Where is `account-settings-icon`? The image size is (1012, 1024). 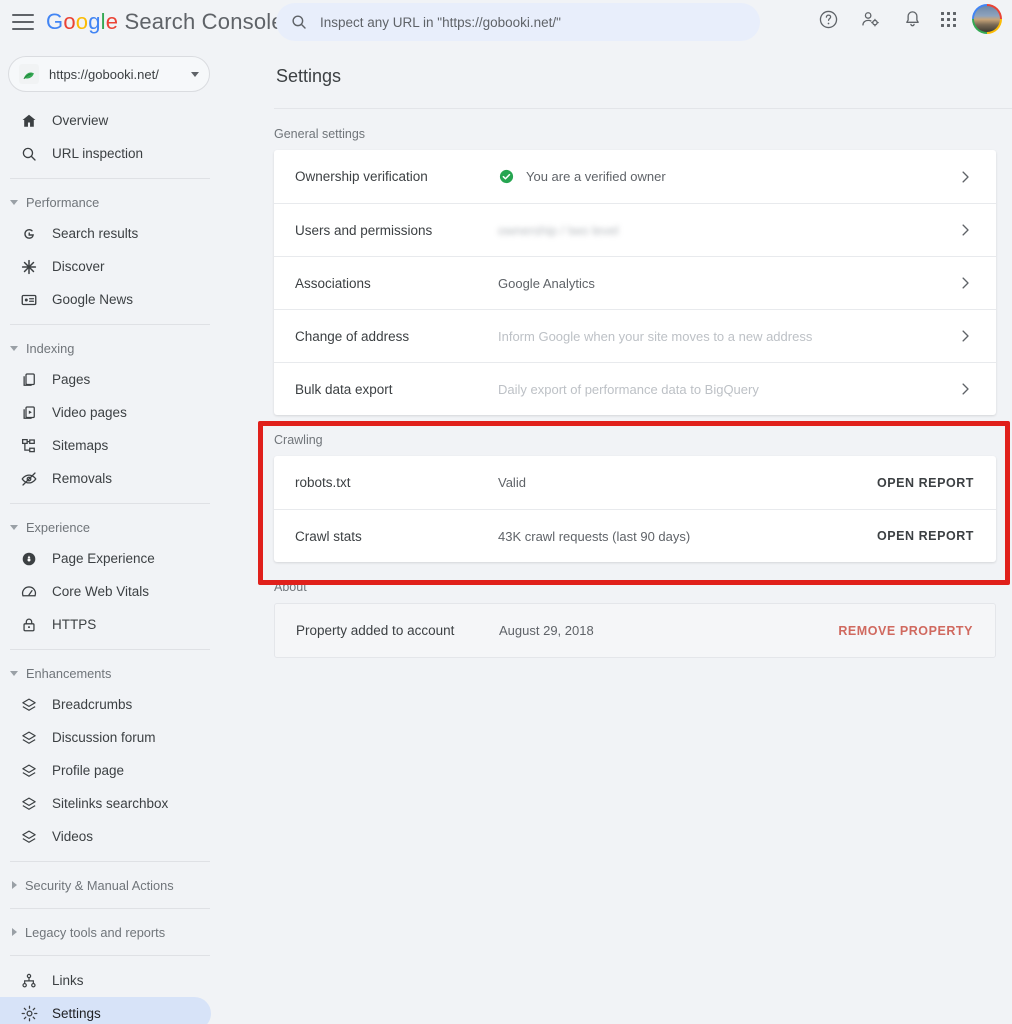
account-settings-icon is located at coordinates (870, 19).